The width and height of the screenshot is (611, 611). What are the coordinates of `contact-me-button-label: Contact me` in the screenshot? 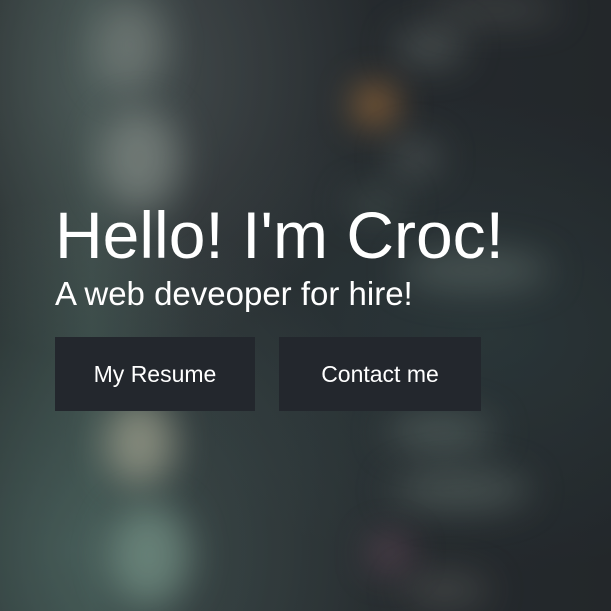 It's located at (380, 373).